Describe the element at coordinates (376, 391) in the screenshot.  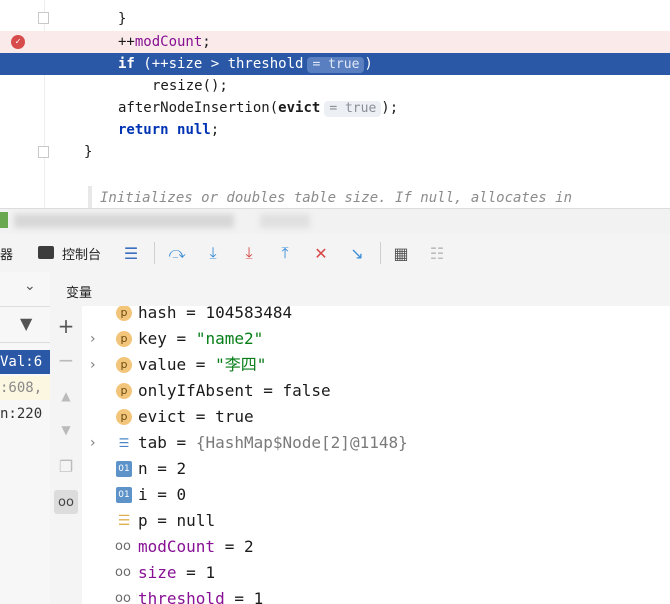
I see `variable-row: p onlyIfAbsent = false` at that location.